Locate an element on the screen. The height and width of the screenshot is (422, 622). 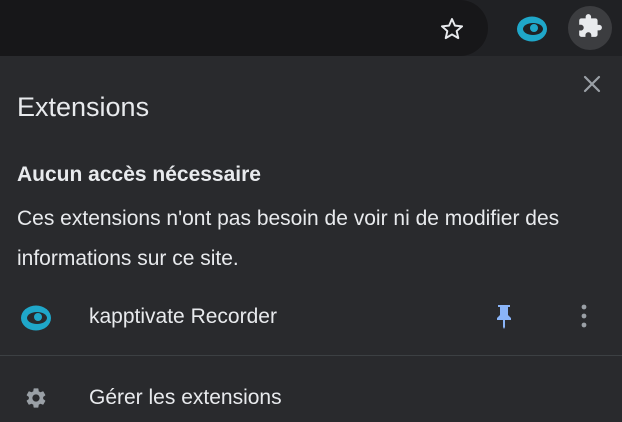
close-icon is located at coordinates (592, 86).